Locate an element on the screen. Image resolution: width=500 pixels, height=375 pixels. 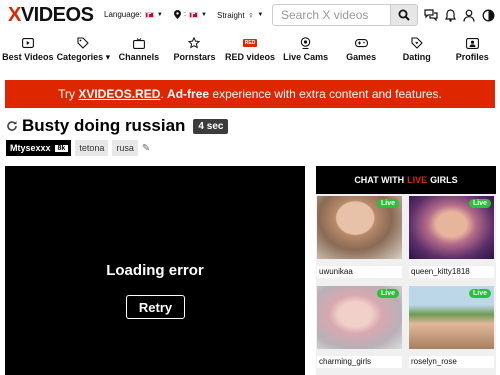
chat-header-live: LIVE is located at coordinates (417, 180).